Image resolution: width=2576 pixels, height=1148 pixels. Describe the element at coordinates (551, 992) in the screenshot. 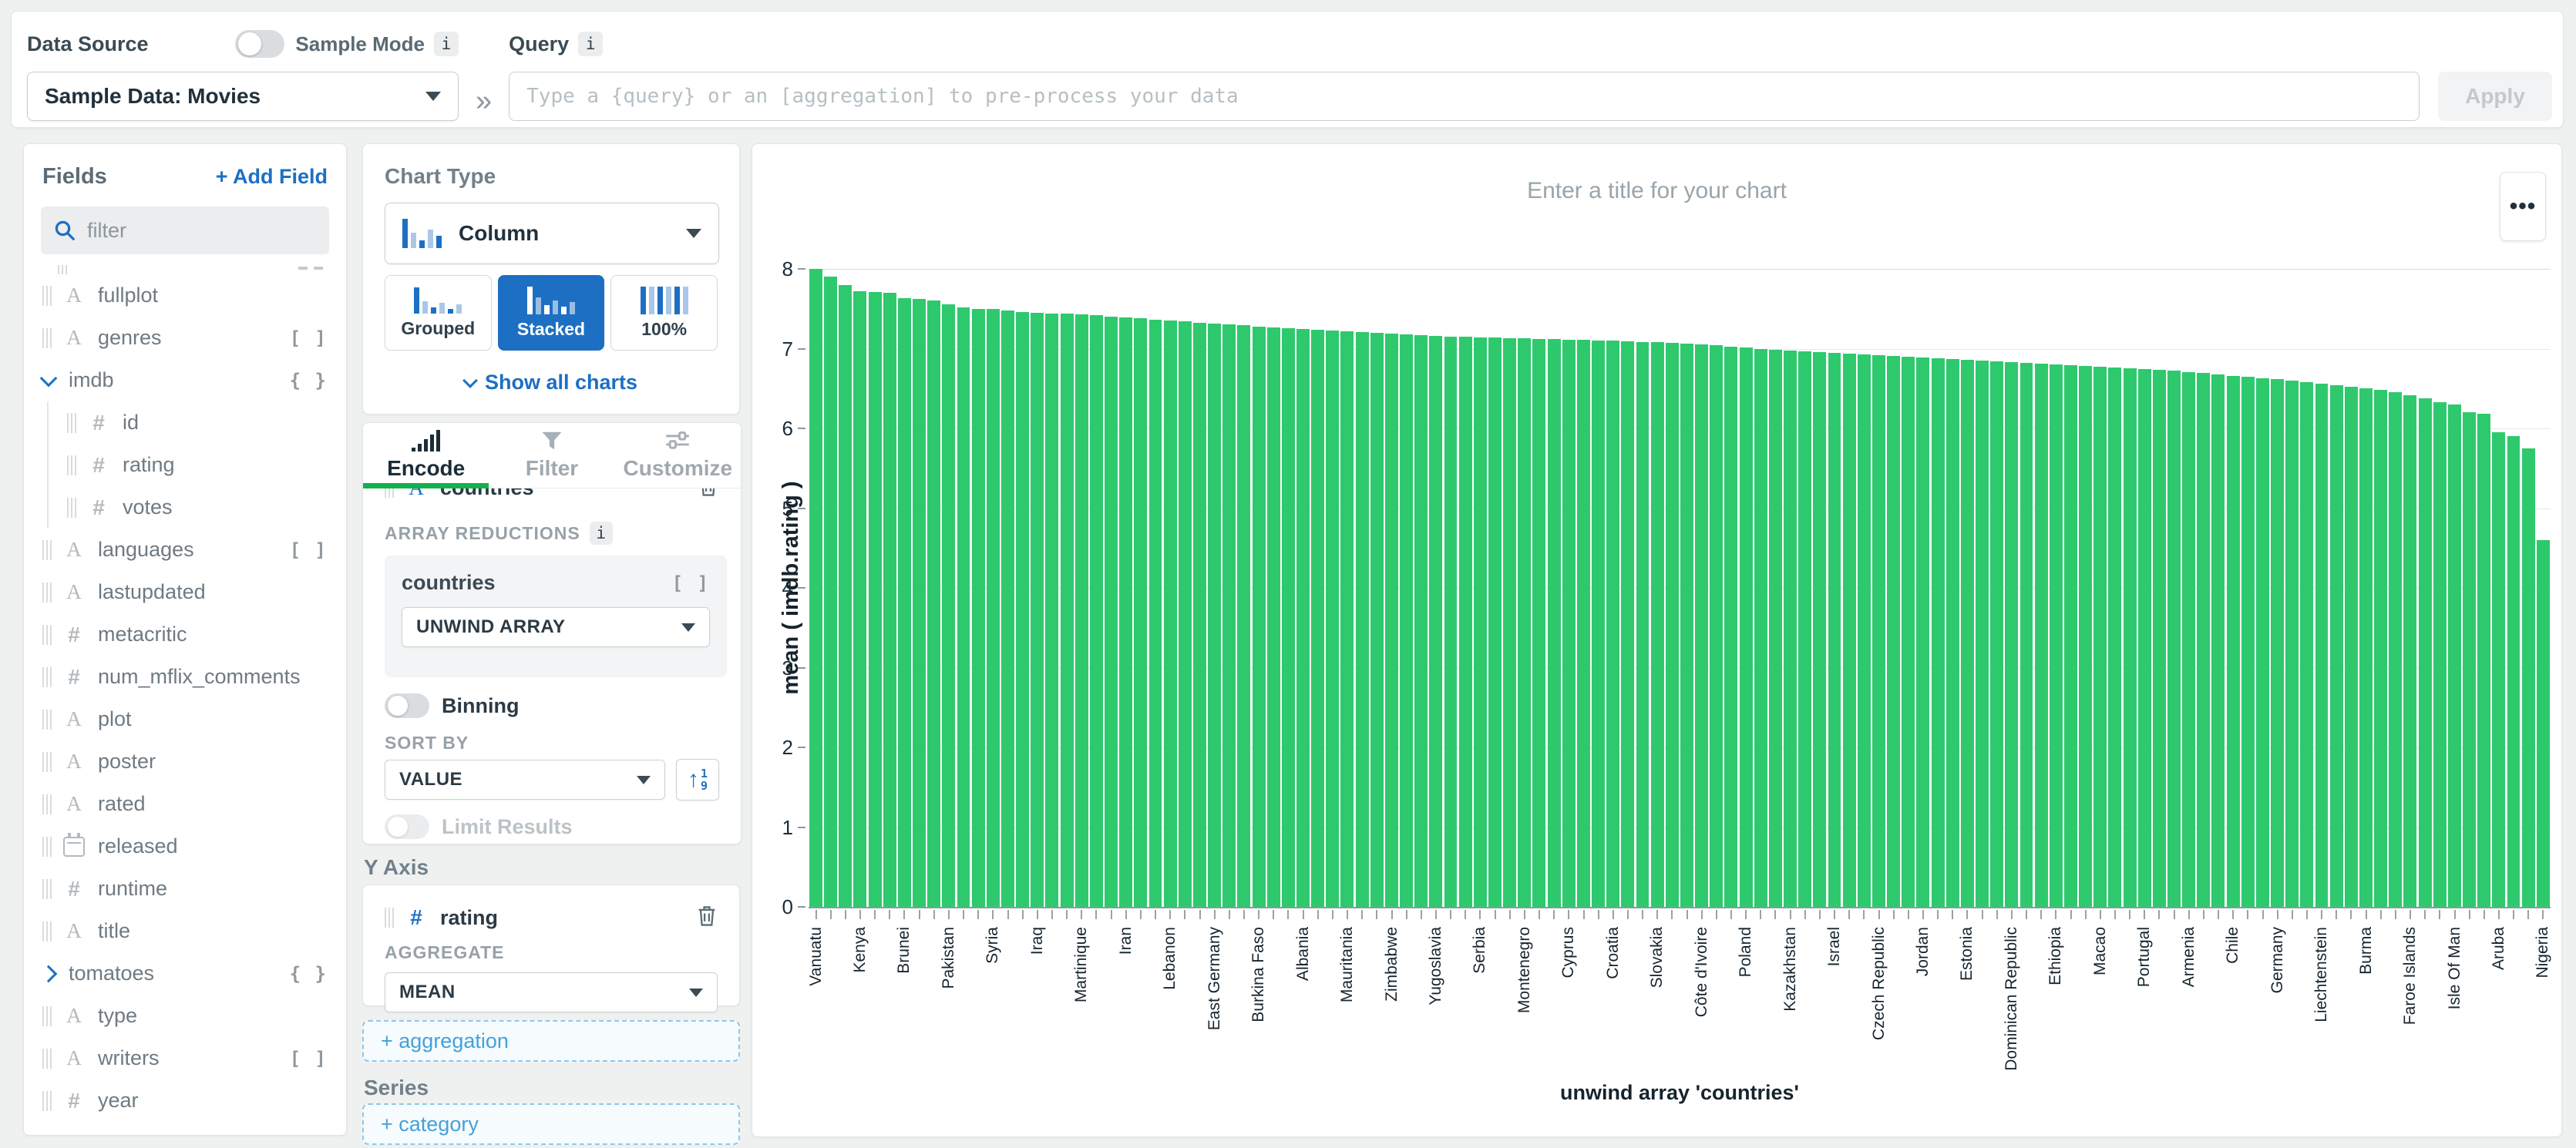

I see `aggregate-select: MEAN` at that location.